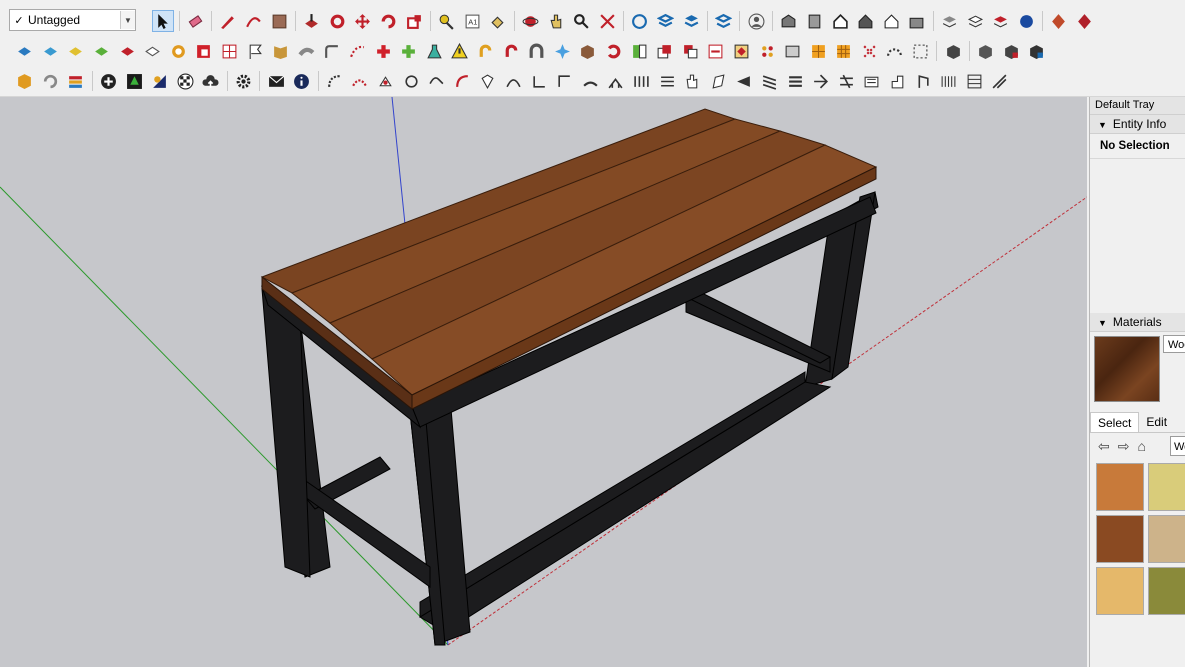 Image resolution: width=1185 pixels, height=667 pixels. I want to click on curve-tool-21-icon, so click(846, 81).